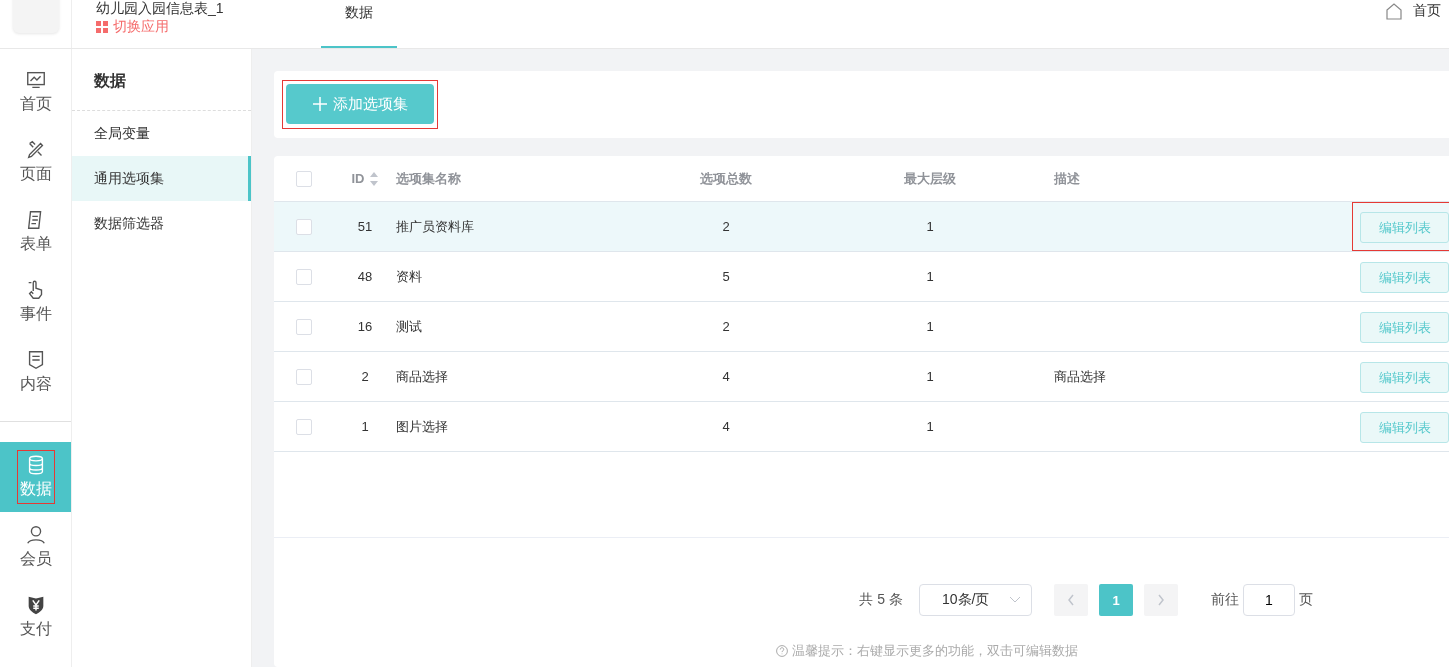 This screenshot has width=1449, height=667. I want to click on subnav-item: 数据筛选器, so click(161, 223).